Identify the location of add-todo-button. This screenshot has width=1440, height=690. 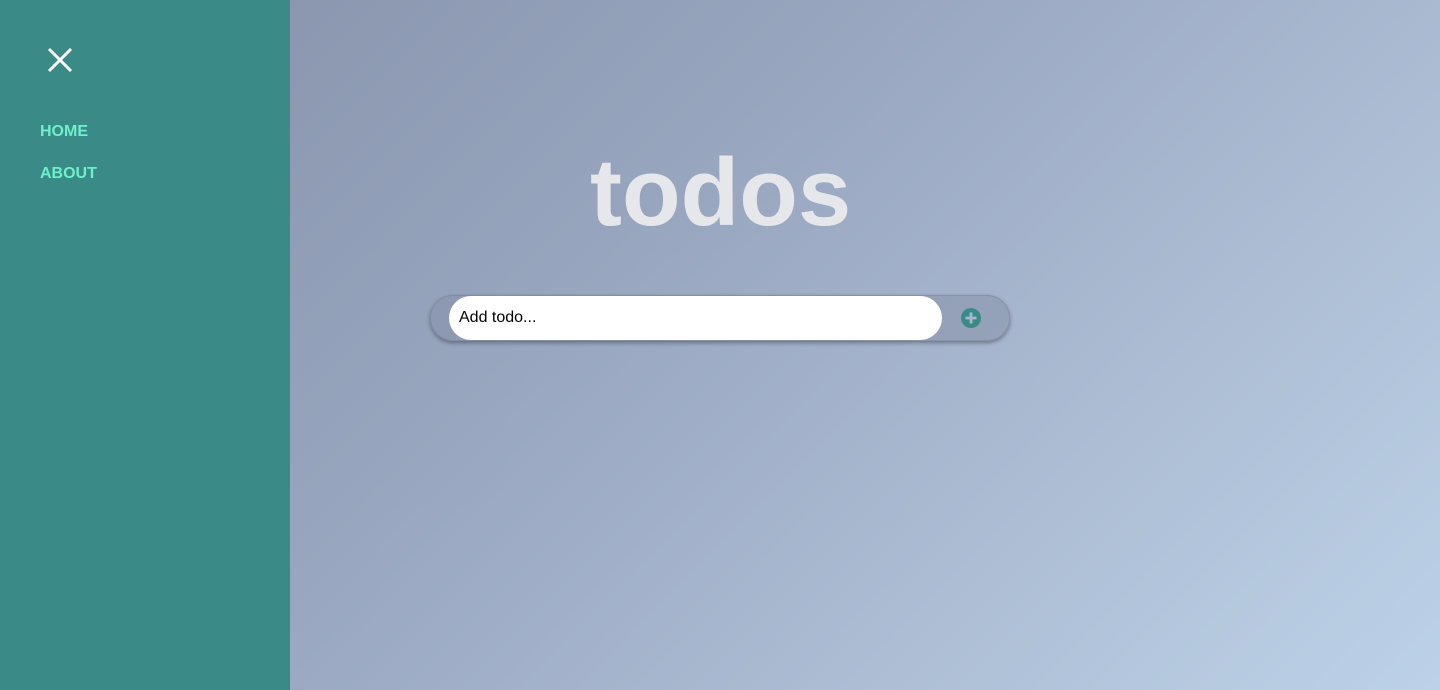
(971, 318).